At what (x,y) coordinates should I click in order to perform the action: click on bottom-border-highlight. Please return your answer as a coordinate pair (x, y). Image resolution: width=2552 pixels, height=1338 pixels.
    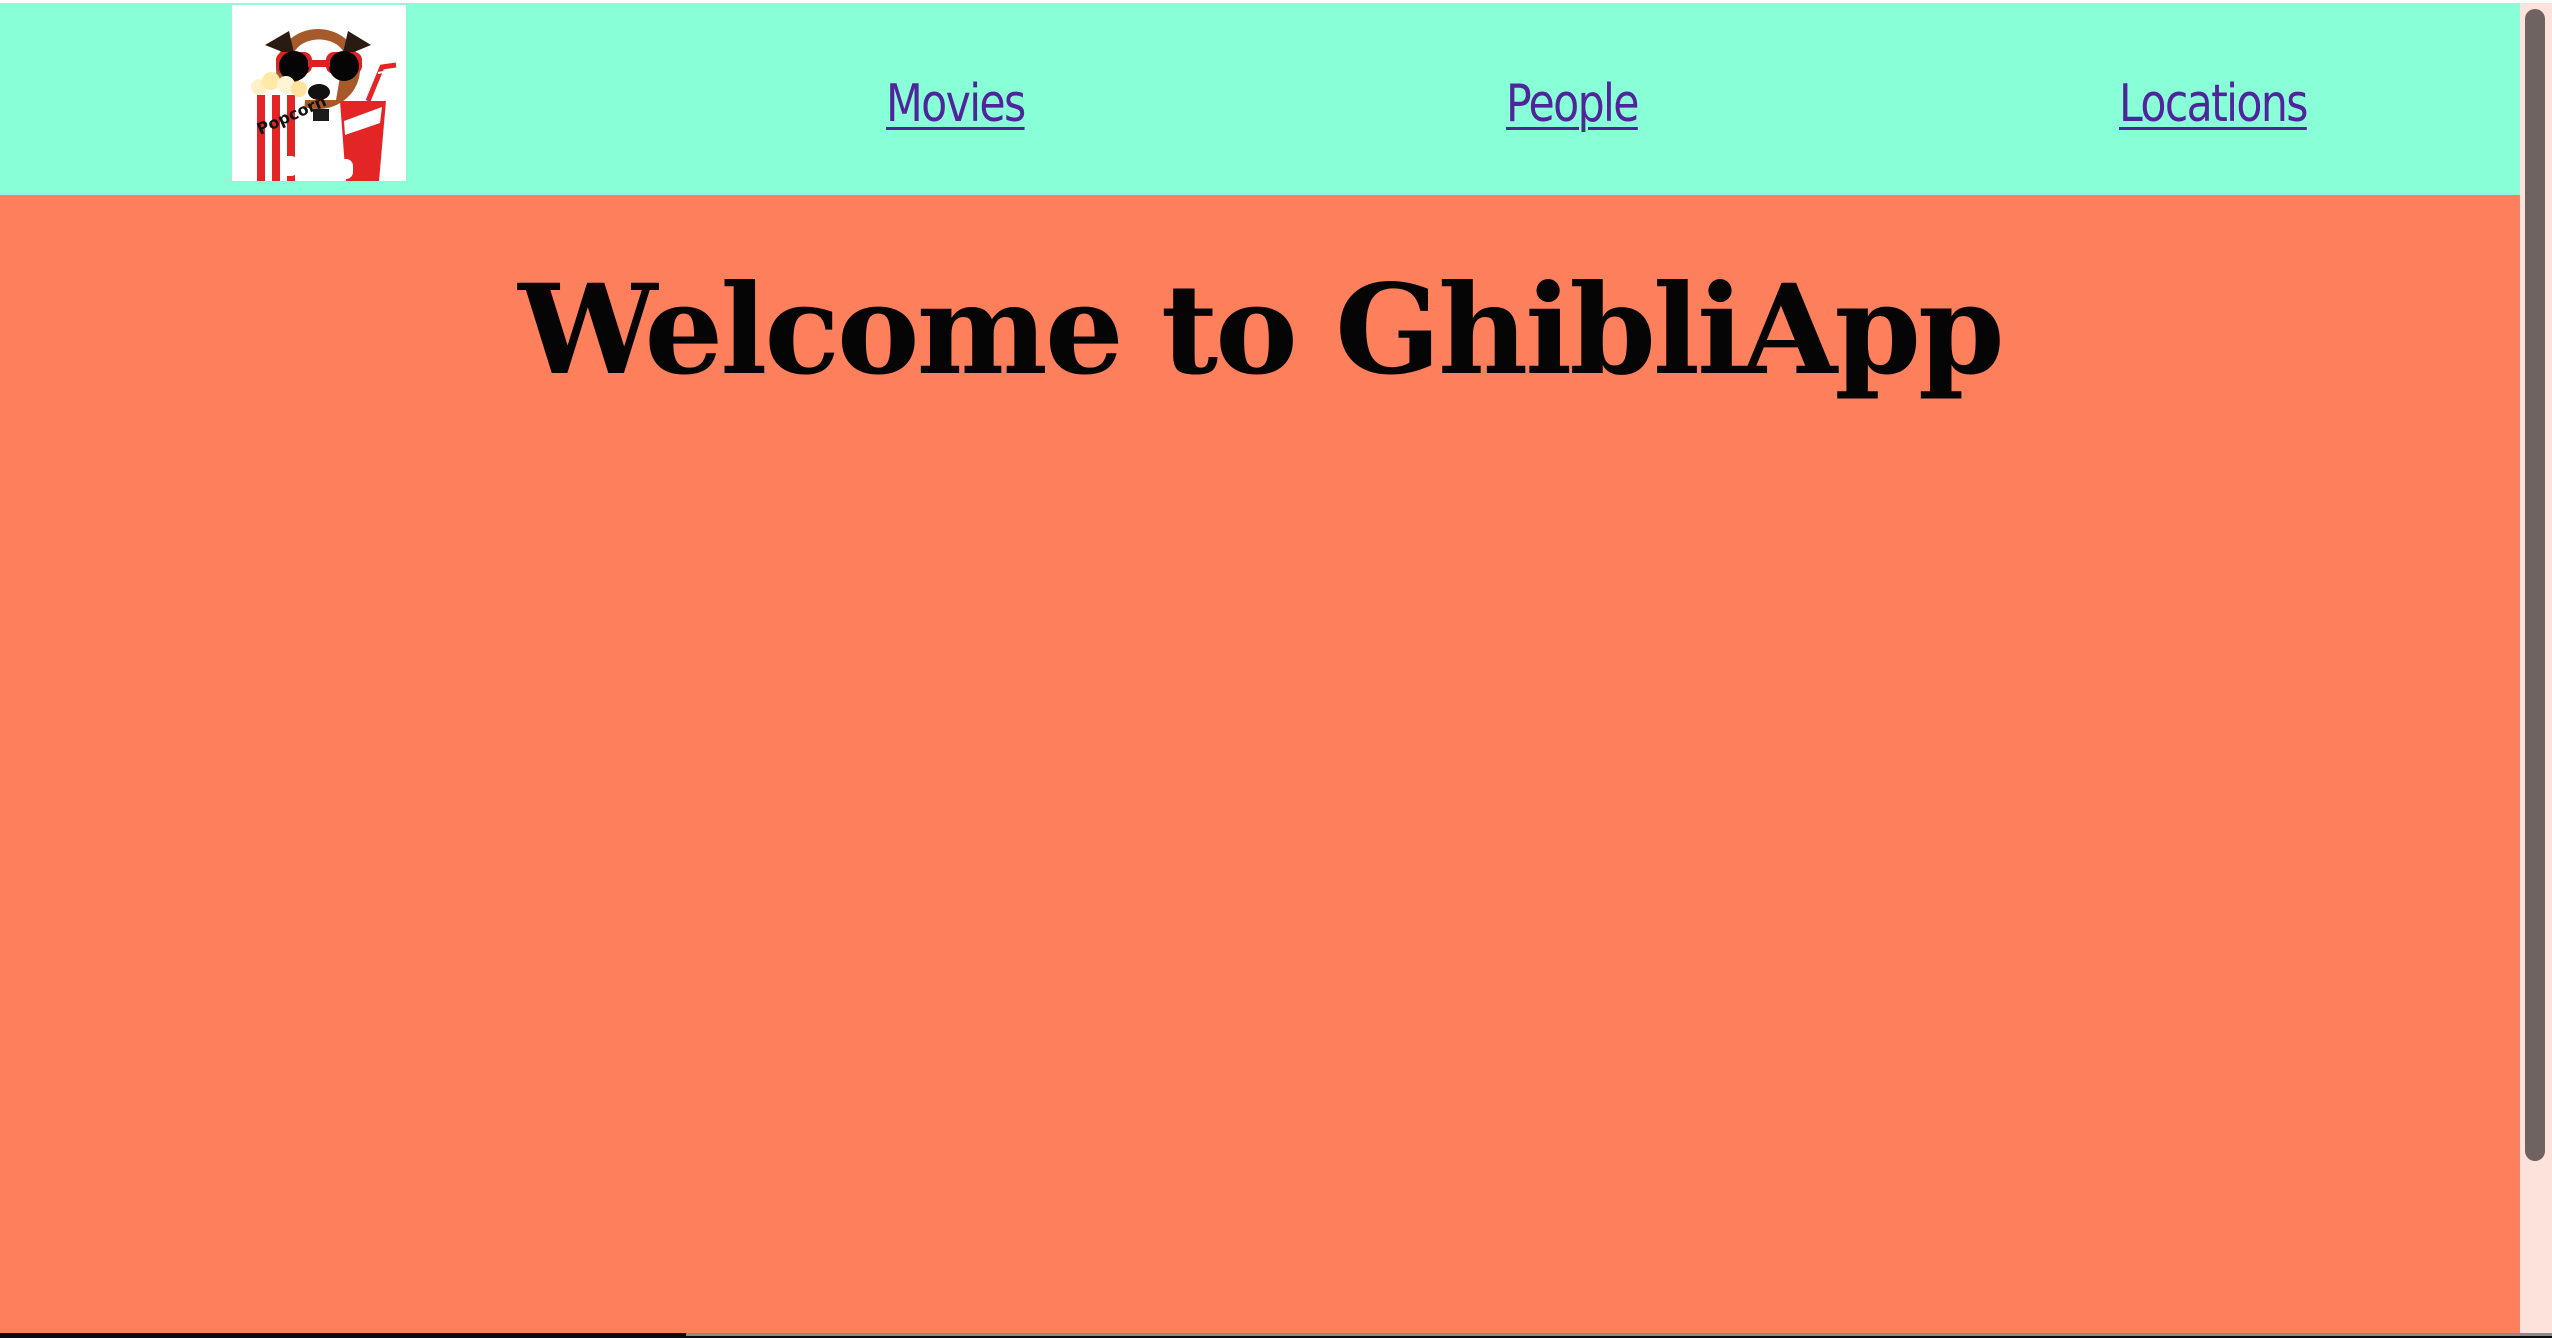
    Looking at the image, I should click on (1619, 1334).